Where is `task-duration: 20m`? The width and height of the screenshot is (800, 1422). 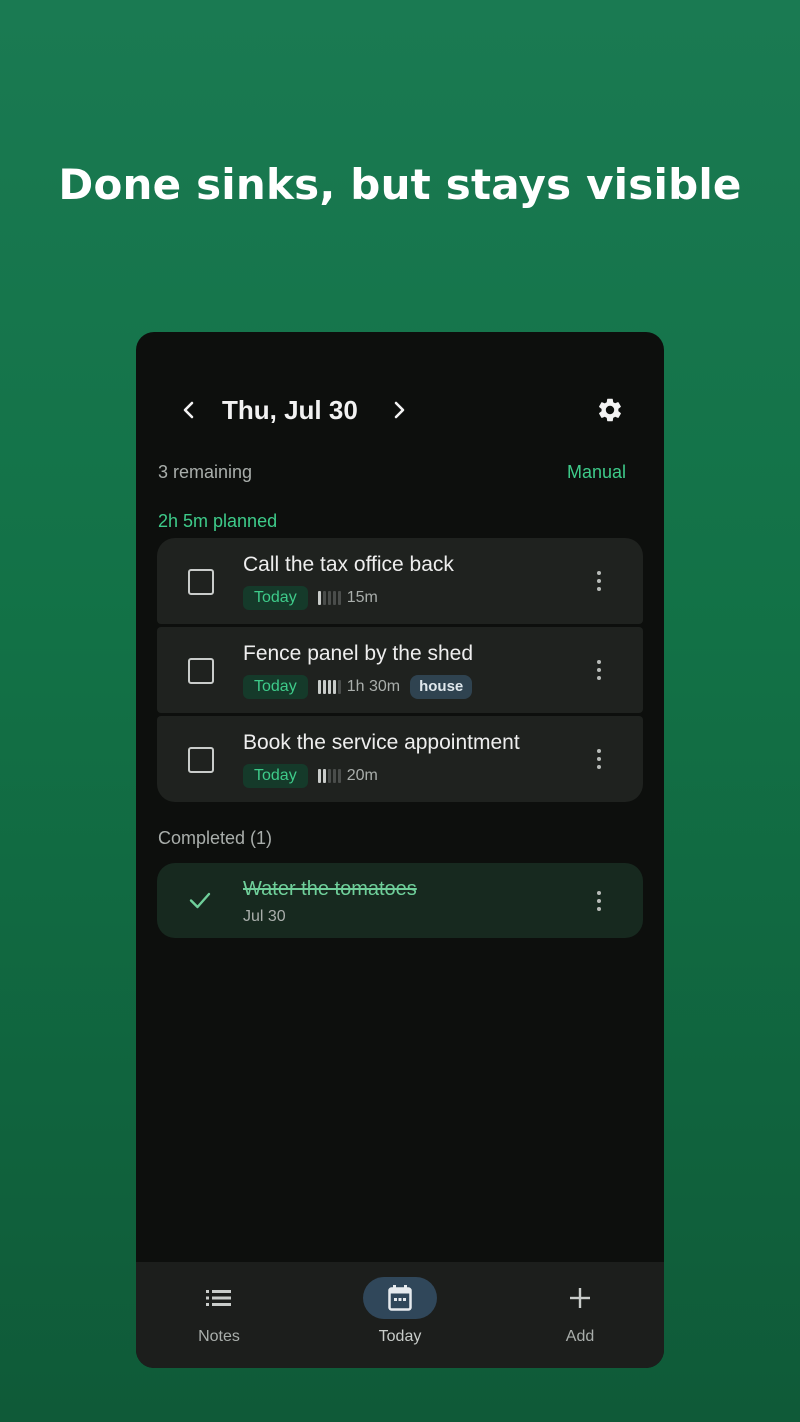
task-duration: 20m is located at coordinates (362, 775).